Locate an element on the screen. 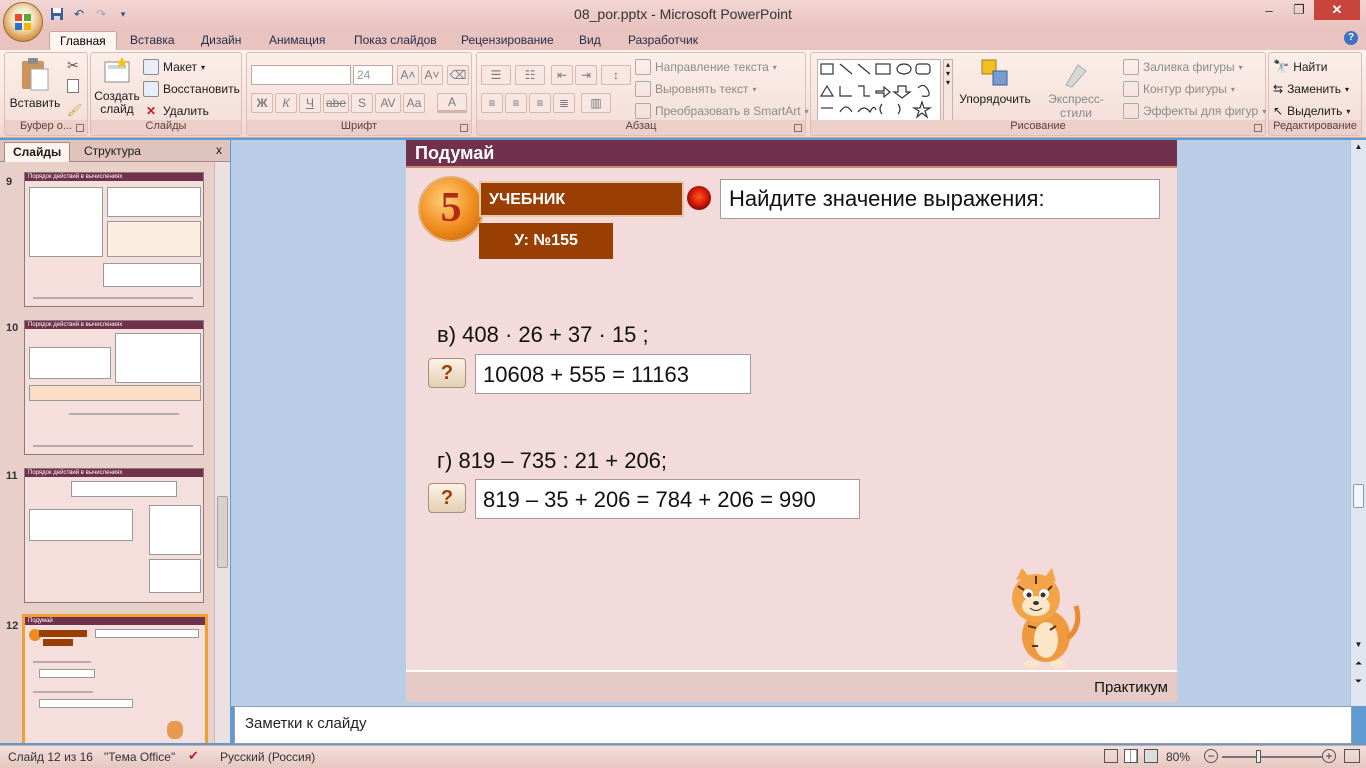 Image resolution: width=1366 pixels, height=768 pixels. shape-fill-button: Заливка фигуры ▾ is located at coordinates (1183, 67).